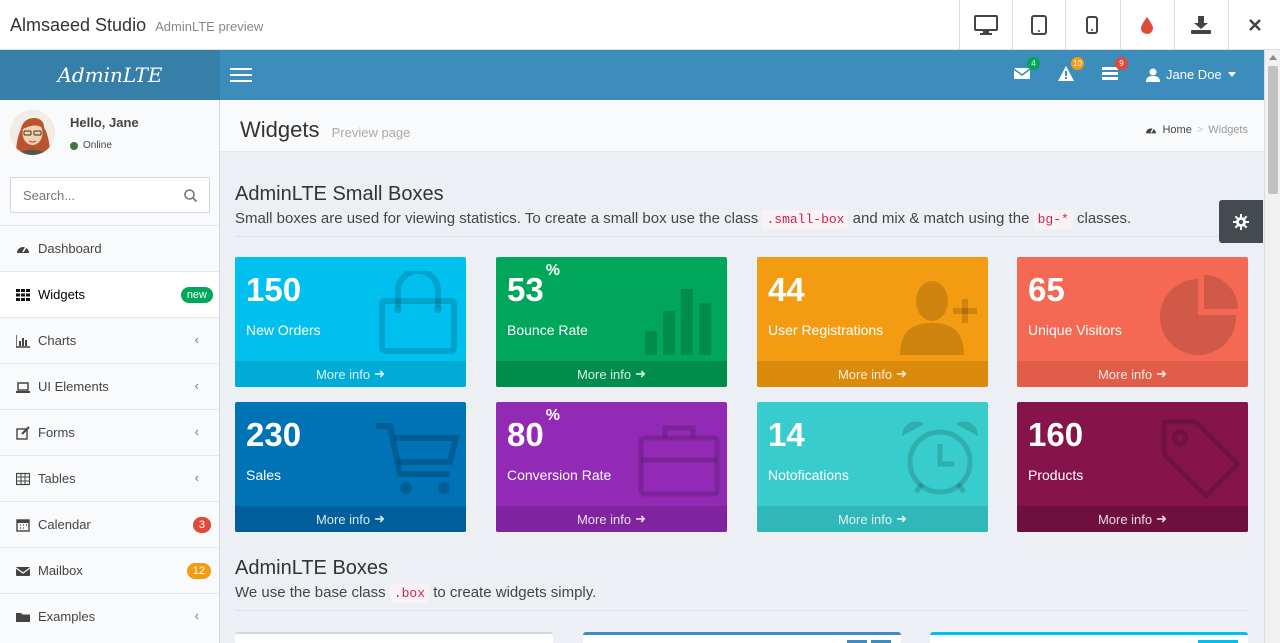 Image resolution: width=1280 pixels, height=643 pixels. Describe the element at coordinates (515, 592) in the screenshot. I see `desc-text: to create widgets simply.` at that location.